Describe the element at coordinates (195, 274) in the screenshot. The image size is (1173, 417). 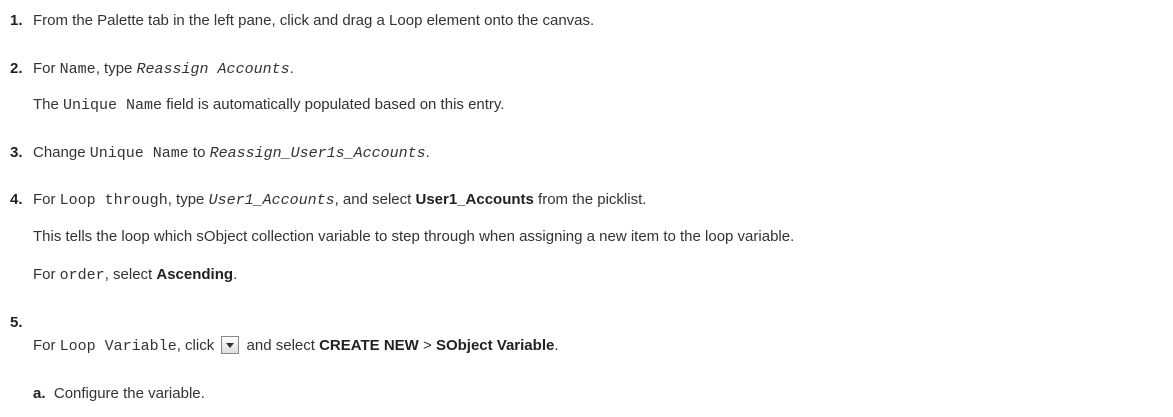
I see `order-option: Ascending` at that location.